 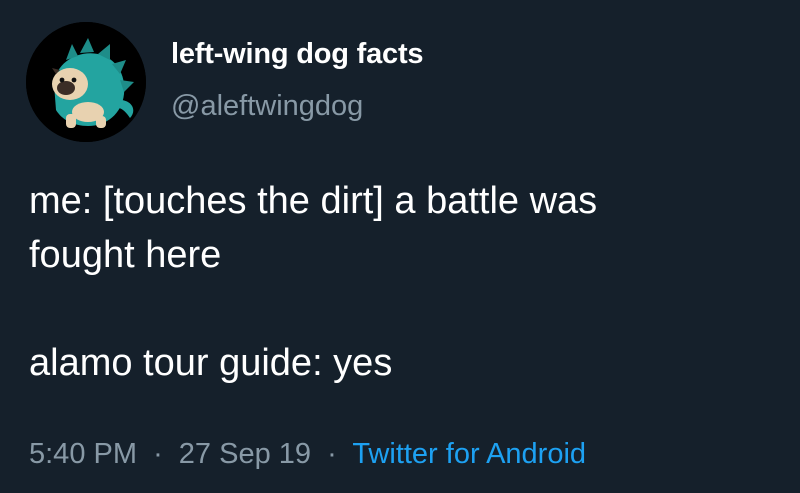 I want to click on avatar, so click(x=86, y=82).